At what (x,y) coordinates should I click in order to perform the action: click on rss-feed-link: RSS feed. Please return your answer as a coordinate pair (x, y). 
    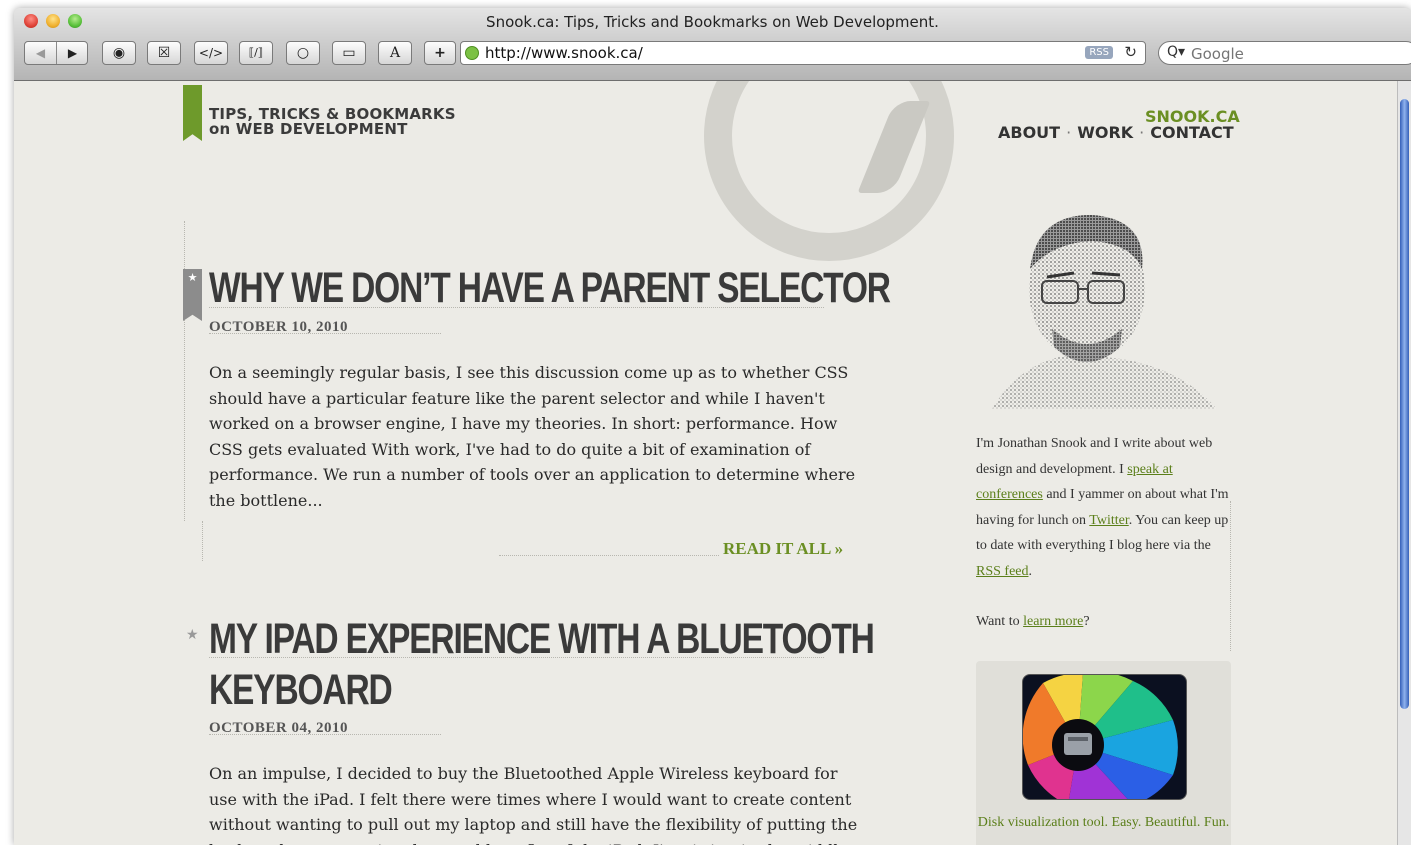
    Looking at the image, I should click on (1002, 571).